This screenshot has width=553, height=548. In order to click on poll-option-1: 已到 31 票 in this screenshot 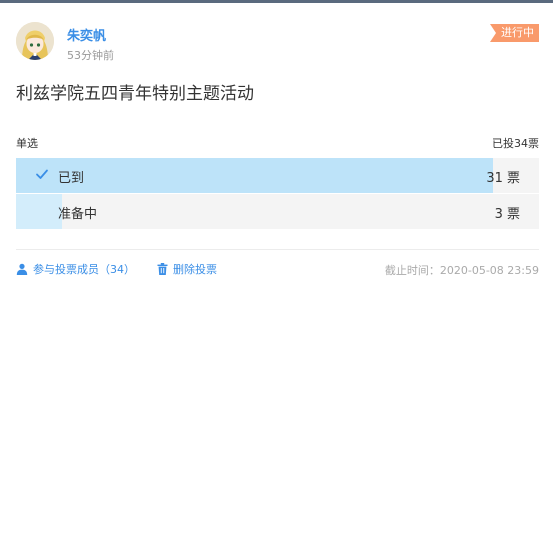, I will do `click(277, 175)`.